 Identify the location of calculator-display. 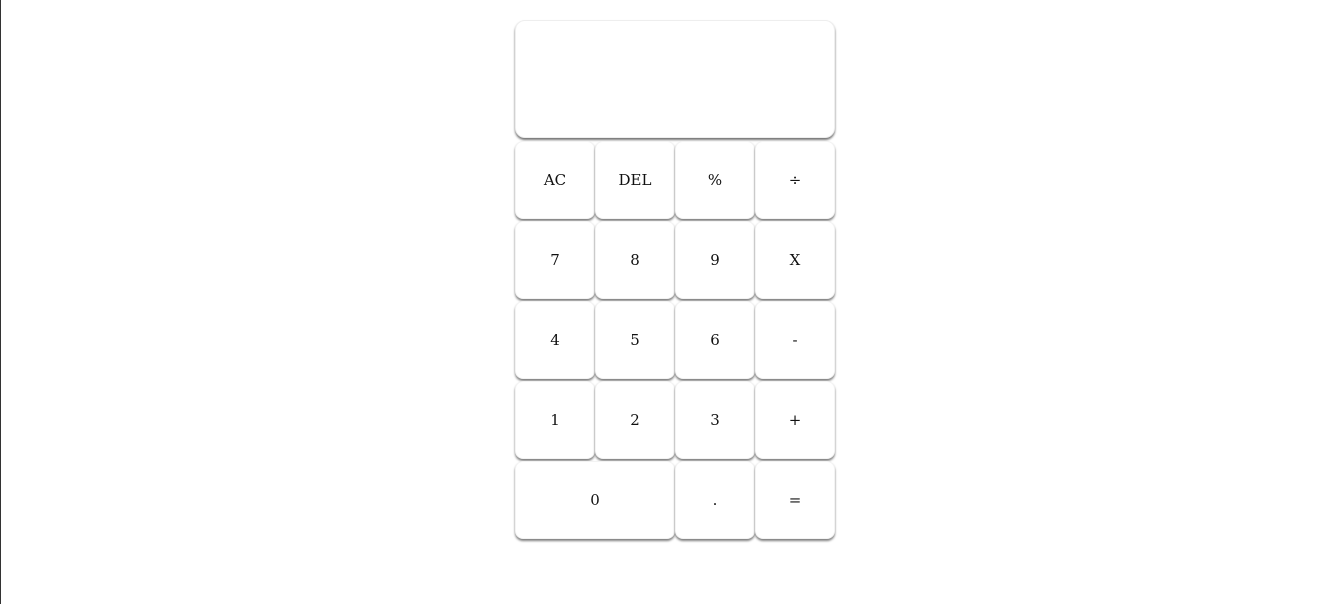
(675, 79).